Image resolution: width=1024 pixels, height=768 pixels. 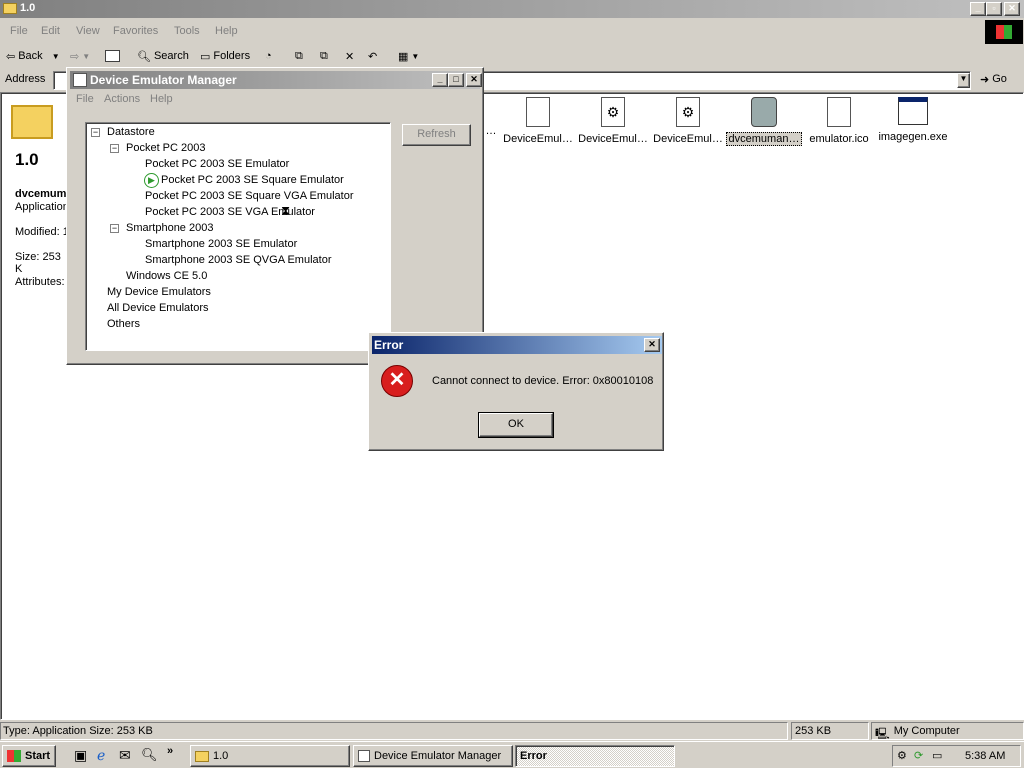 I want to click on dem-close-button: ✕, so click(x=474, y=80).